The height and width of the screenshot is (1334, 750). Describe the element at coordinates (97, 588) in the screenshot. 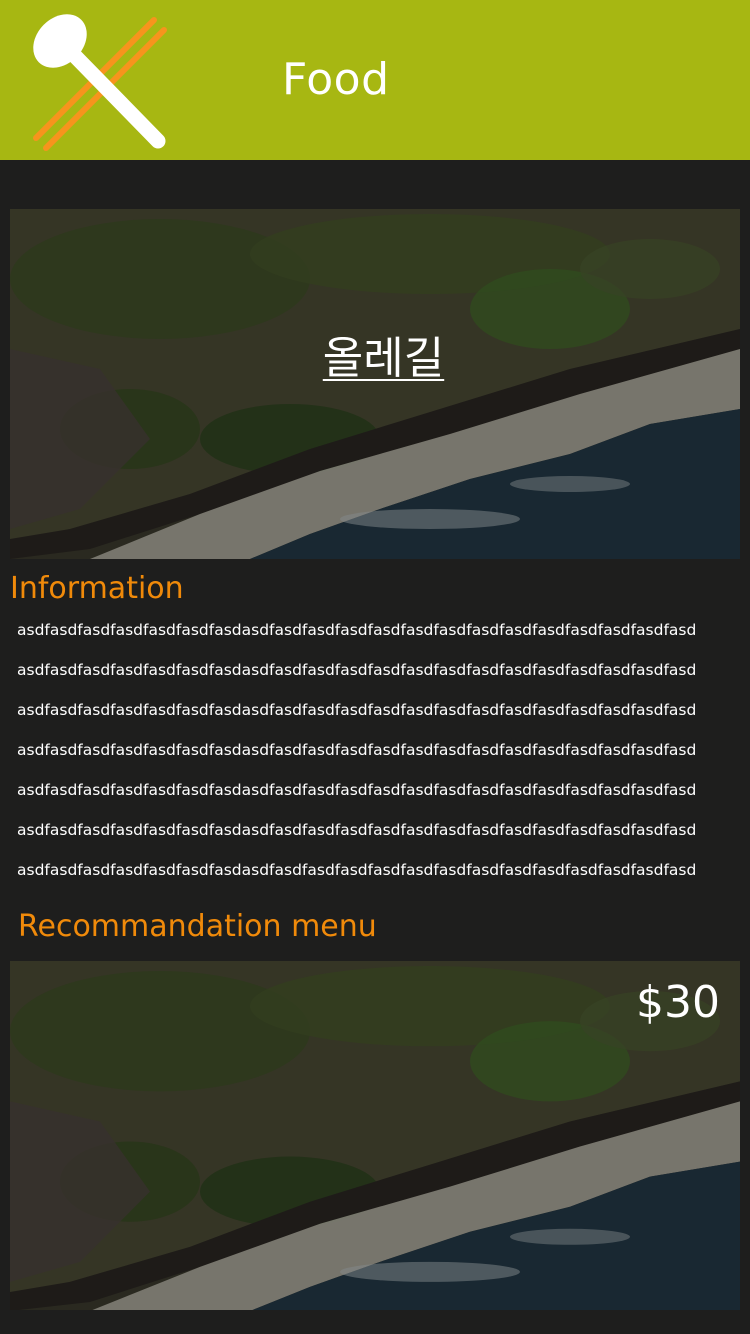

I see `information-heading: Information` at that location.